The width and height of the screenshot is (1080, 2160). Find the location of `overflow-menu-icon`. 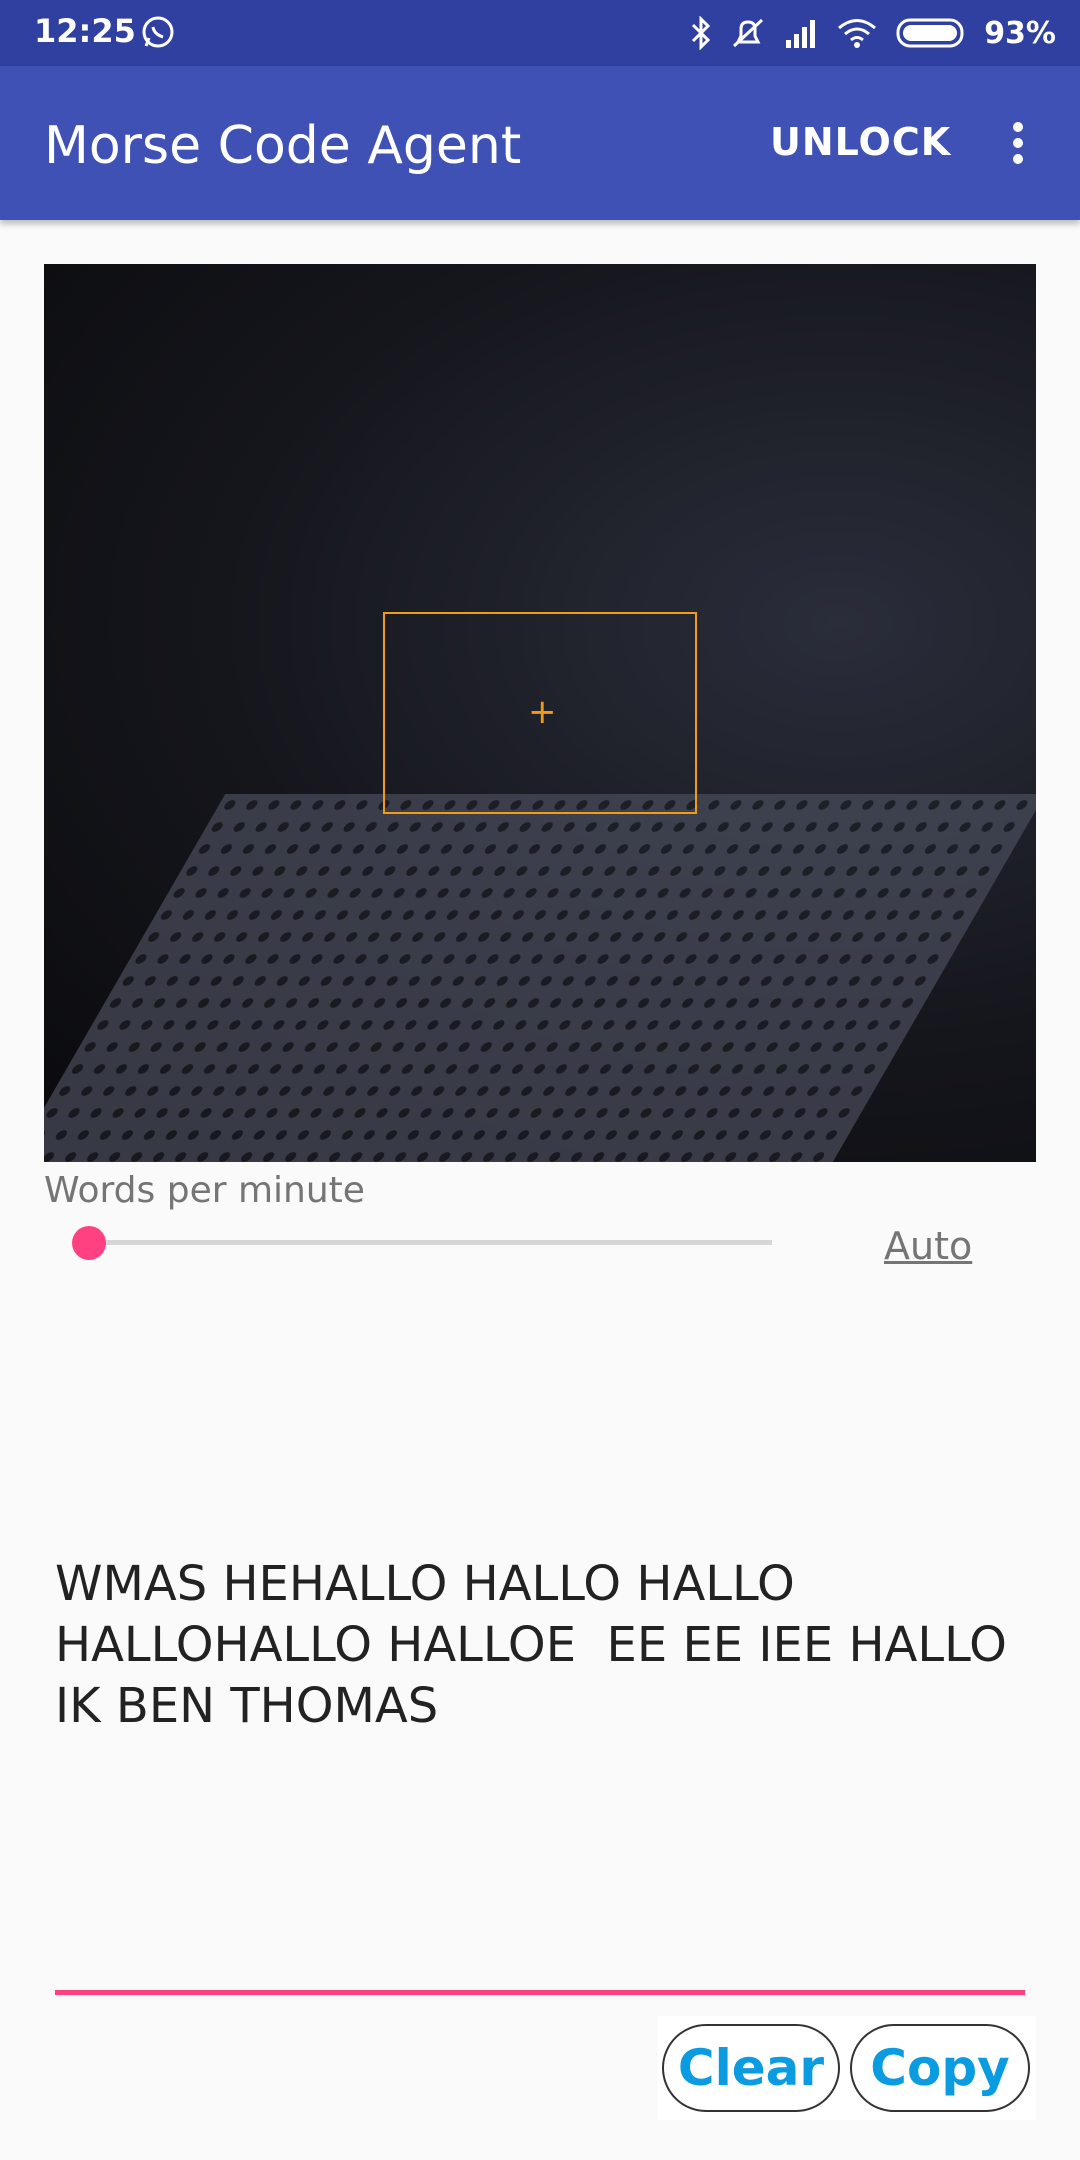

overflow-menu-icon is located at coordinates (1018, 146).